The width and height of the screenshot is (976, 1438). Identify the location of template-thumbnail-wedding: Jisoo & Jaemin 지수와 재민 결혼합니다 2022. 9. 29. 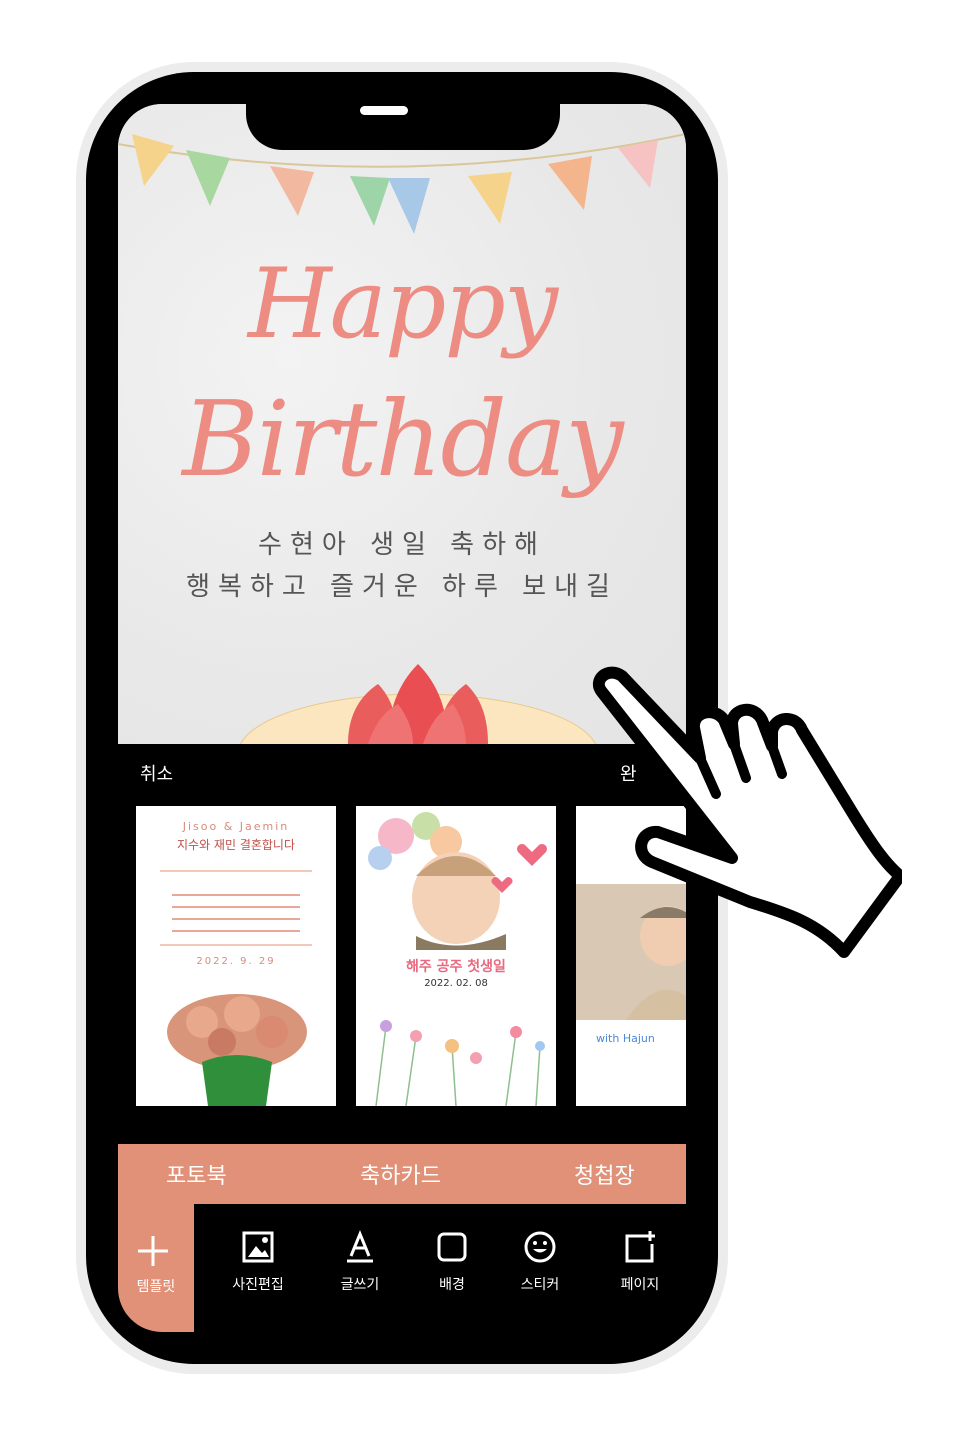
(236, 956).